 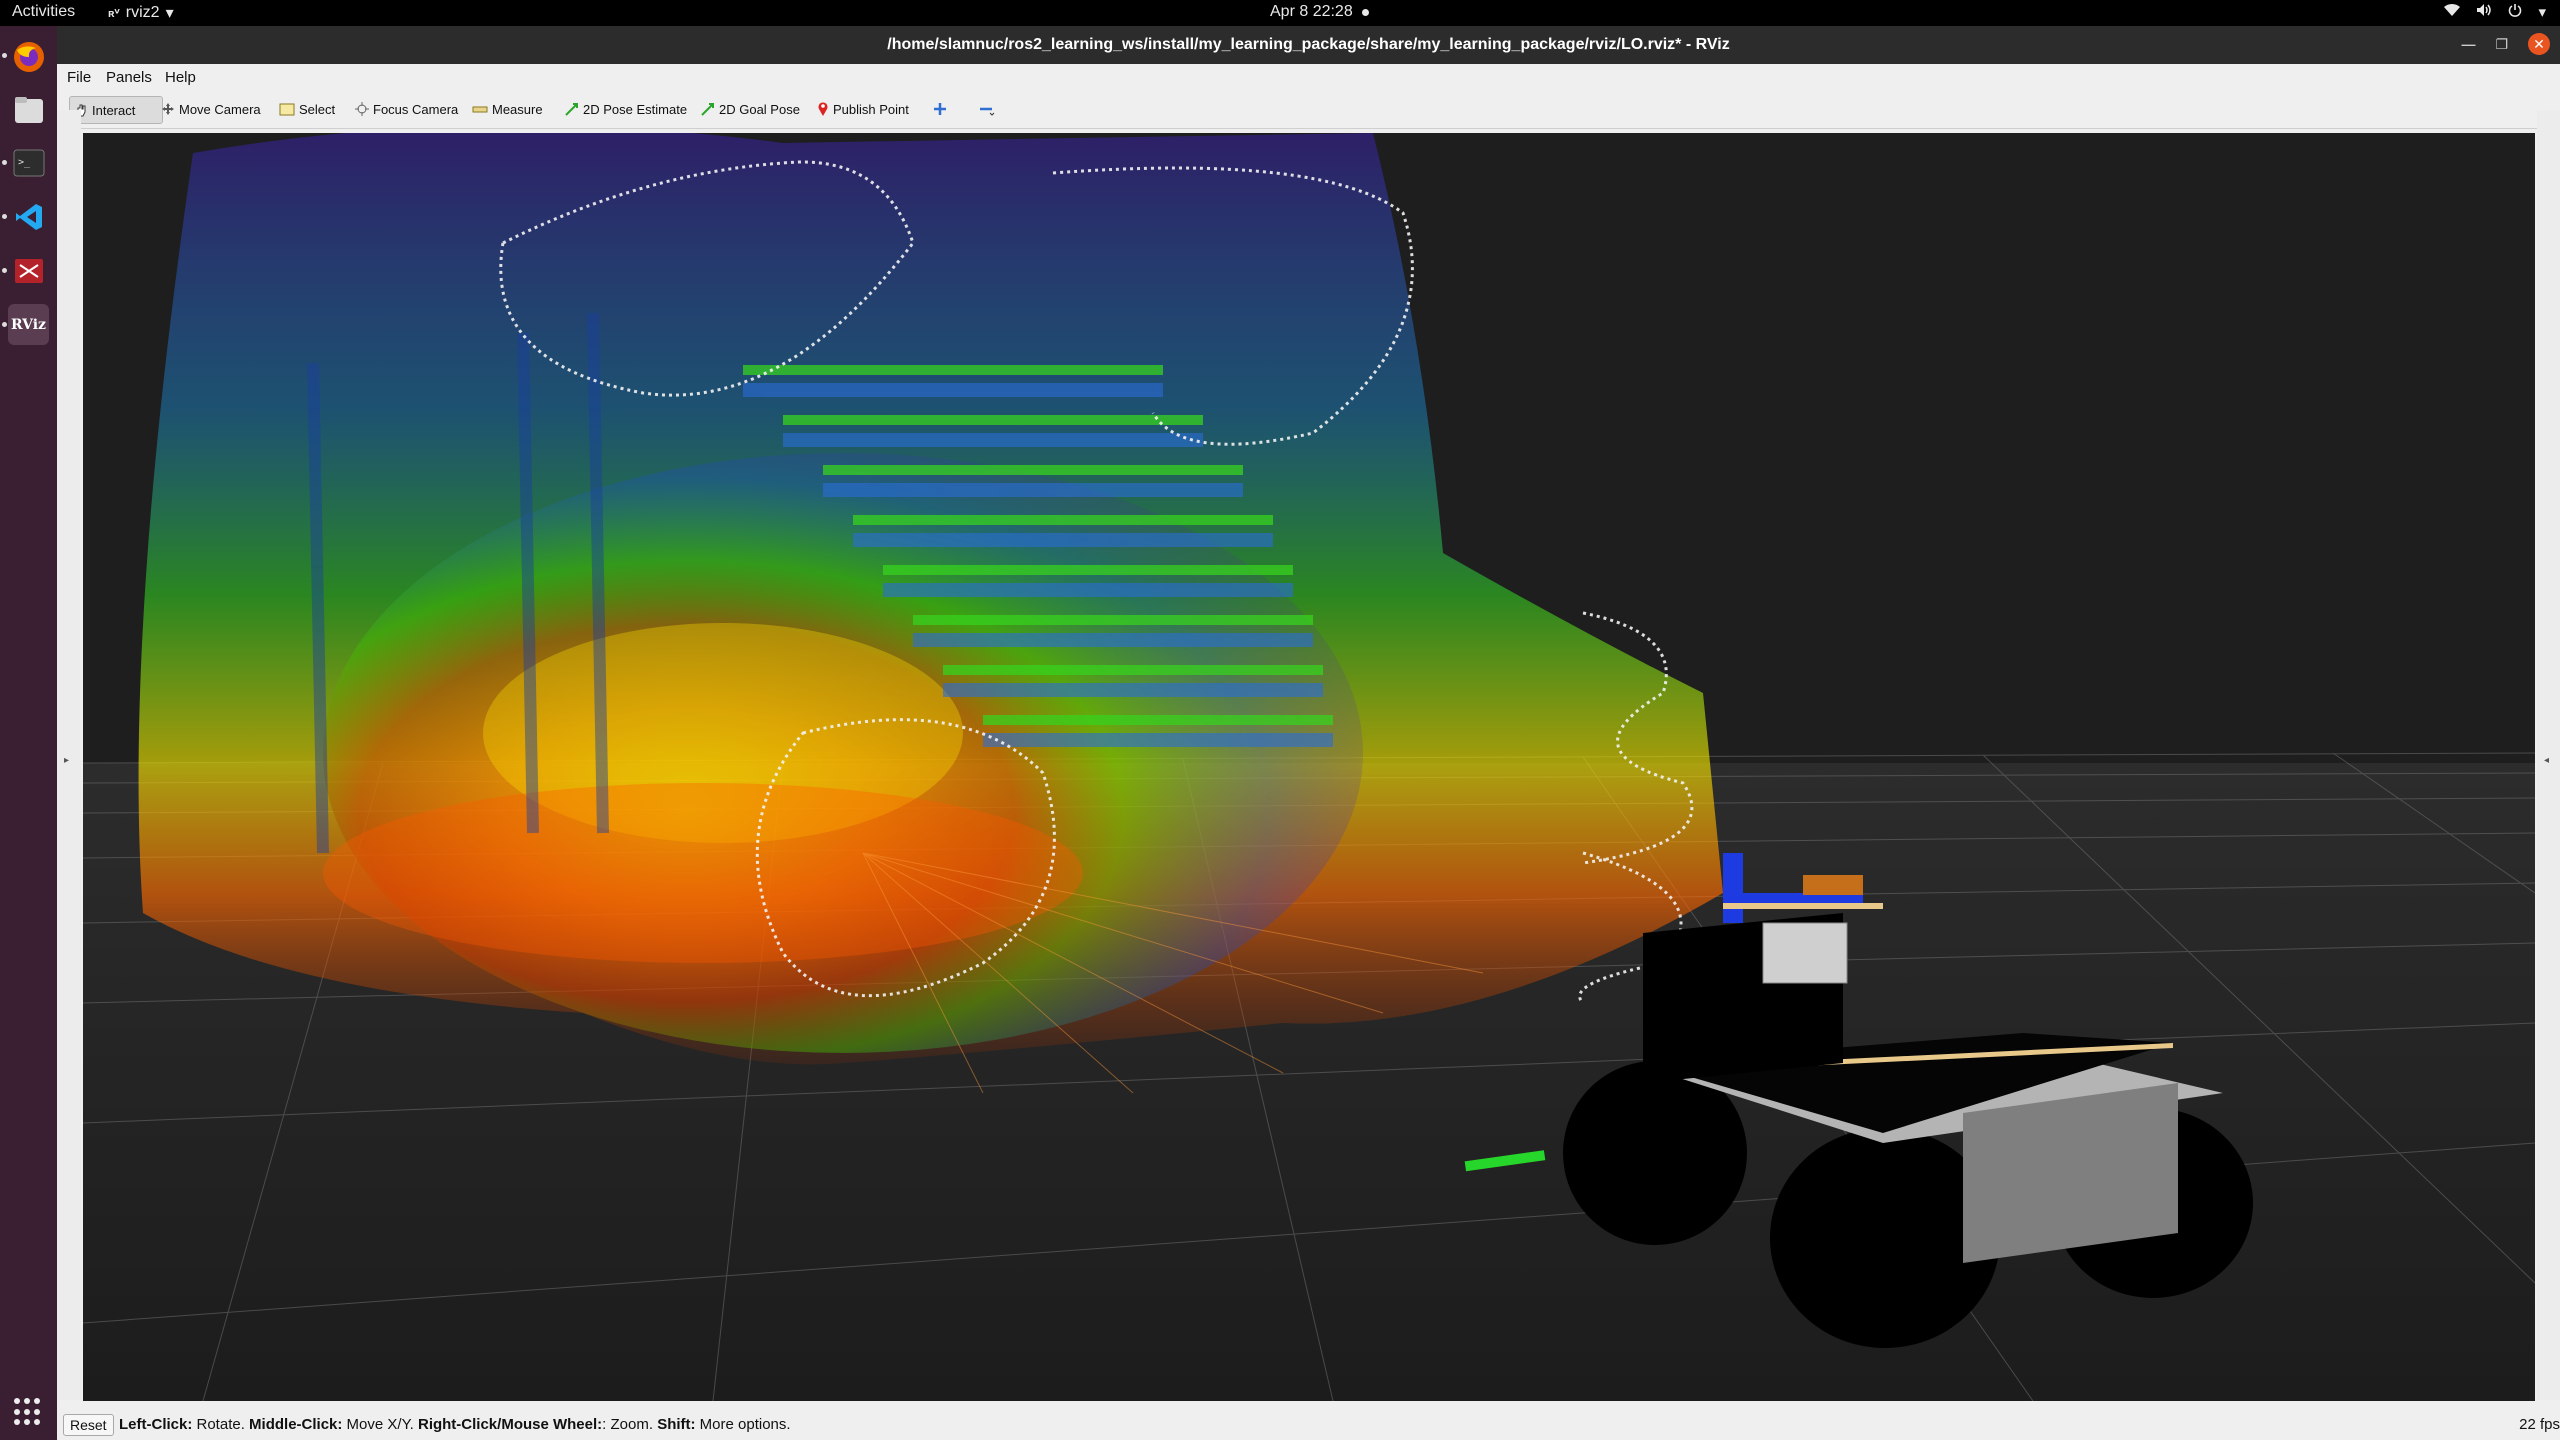 I want to click on select-tool-button: Select, so click(x=307, y=109).